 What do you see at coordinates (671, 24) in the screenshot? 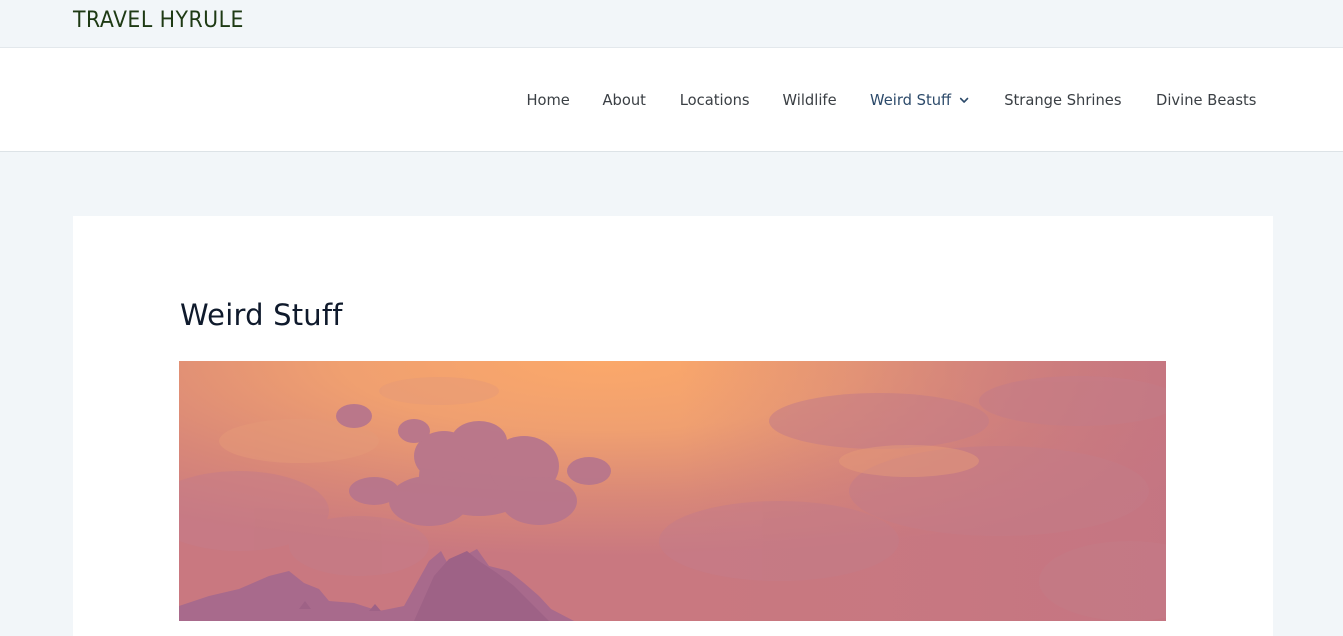
I see `top-bar: TRAVEL HYRULE` at bounding box center [671, 24].